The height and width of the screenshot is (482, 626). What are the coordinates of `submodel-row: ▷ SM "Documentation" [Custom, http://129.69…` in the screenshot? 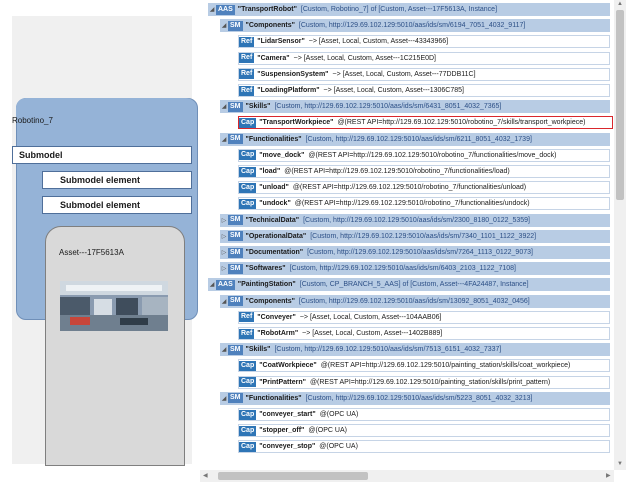 It's located at (415, 252).